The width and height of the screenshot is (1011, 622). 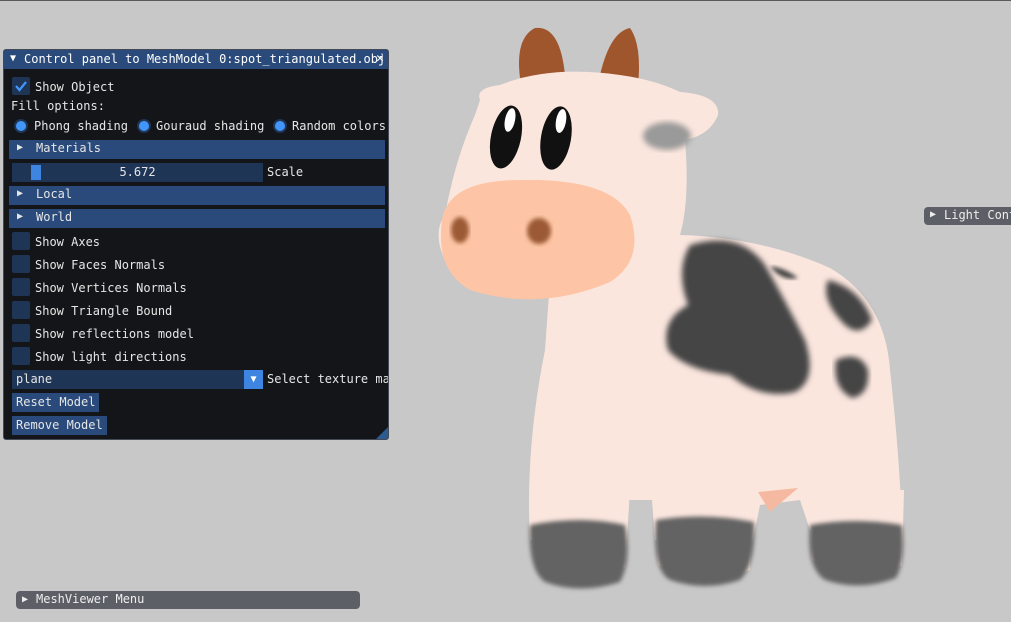 What do you see at coordinates (111, 288) in the screenshot?
I see `show-vertices-normals-label: Show Vertices Normals` at bounding box center [111, 288].